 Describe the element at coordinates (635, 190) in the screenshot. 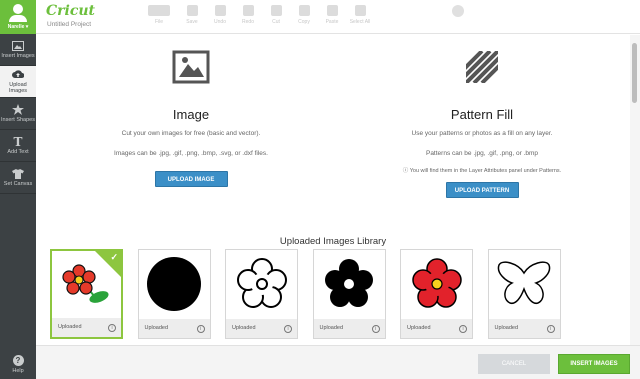

I see `vertical-scrollbar` at that location.